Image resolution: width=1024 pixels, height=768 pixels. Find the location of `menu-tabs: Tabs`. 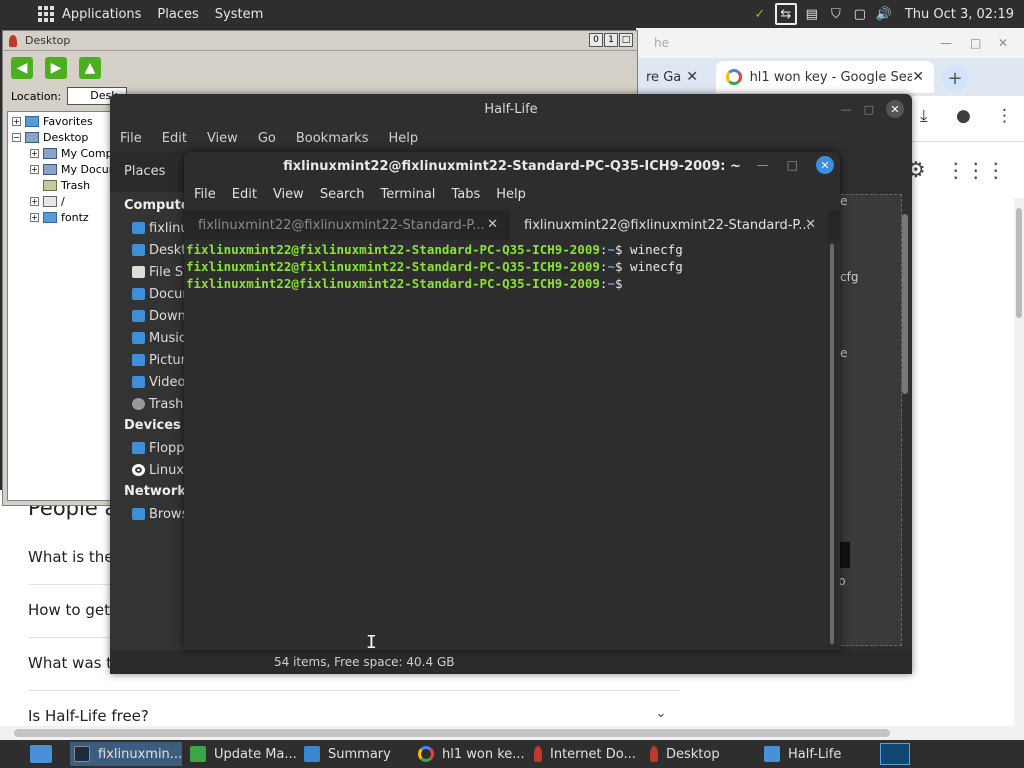

menu-tabs: Tabs is located at coordinates (465, 194).